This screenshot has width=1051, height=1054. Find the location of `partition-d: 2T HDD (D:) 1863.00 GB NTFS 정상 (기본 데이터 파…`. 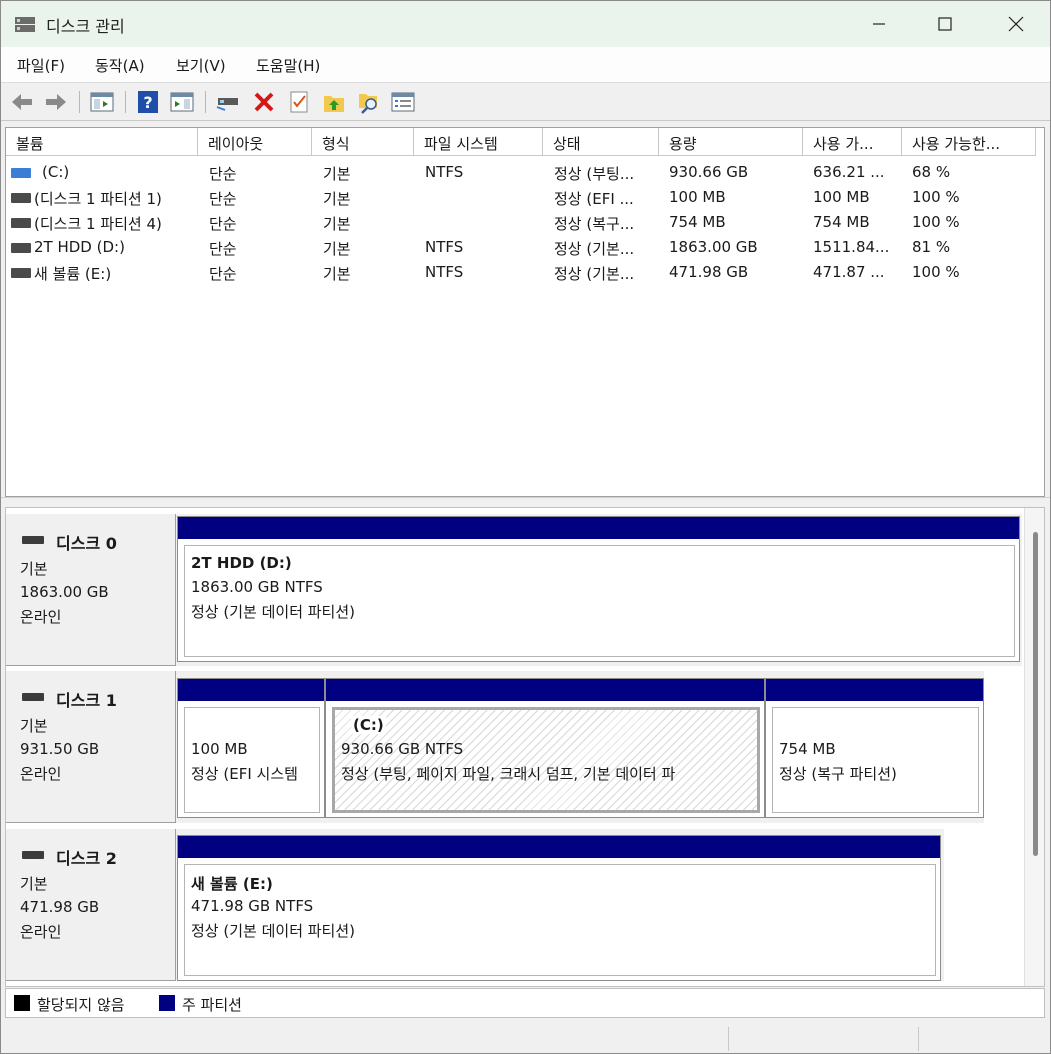

partition-d: 2T HDD (D:) 1863.00 GB NTFS 정상 (기본 데이터 파… is located at coordinates (598, 589).